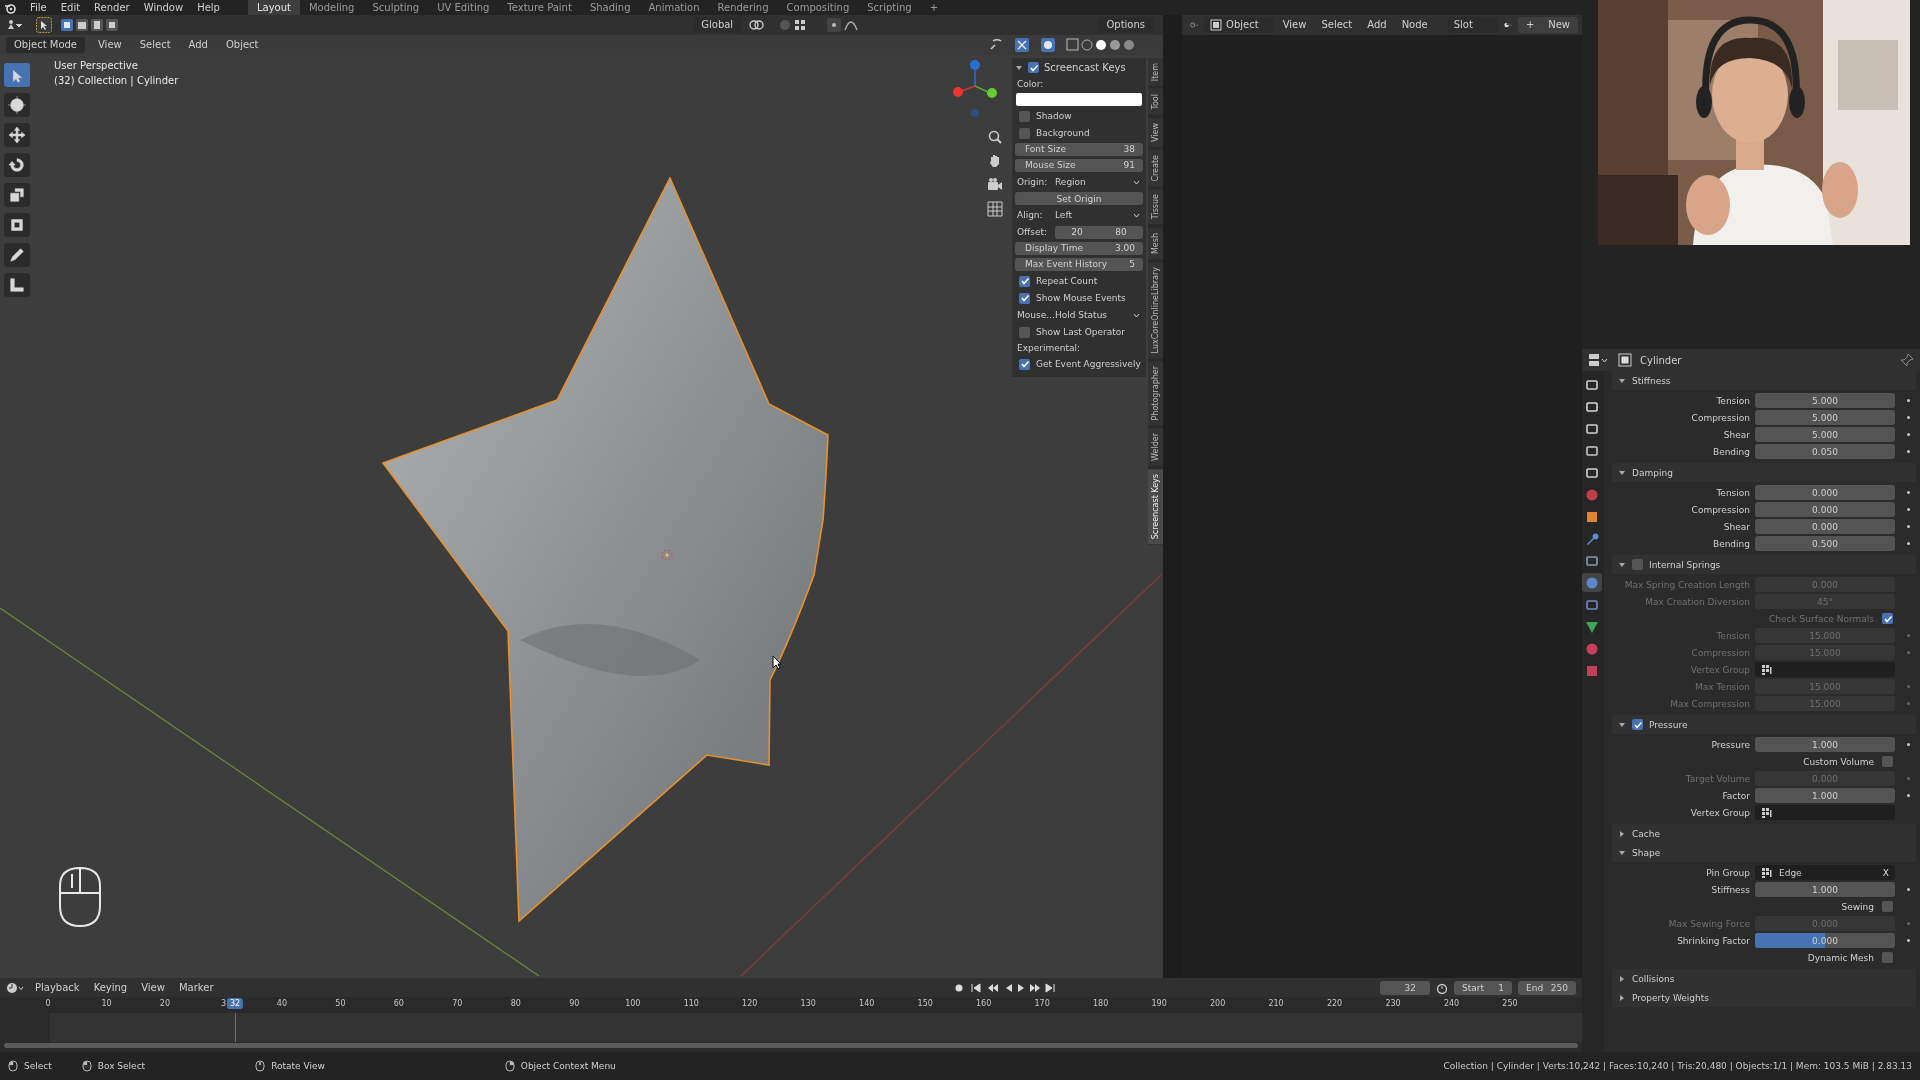  What do you see at coordinates (38, 7) in the screenshot?
I see `menu-item: File` at bounding box center [38, 7].